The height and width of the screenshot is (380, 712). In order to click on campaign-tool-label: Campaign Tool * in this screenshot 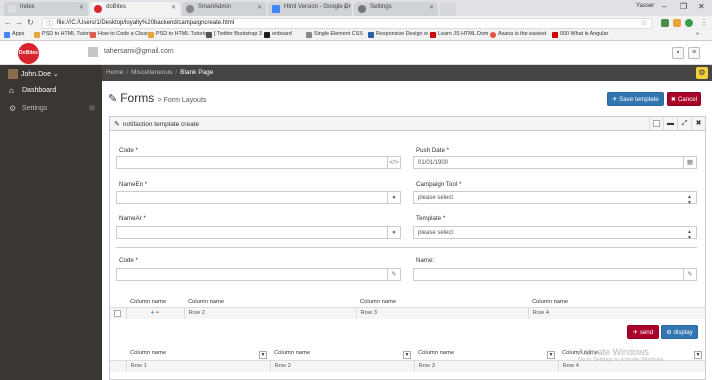, I will do `click(439, 184)`.